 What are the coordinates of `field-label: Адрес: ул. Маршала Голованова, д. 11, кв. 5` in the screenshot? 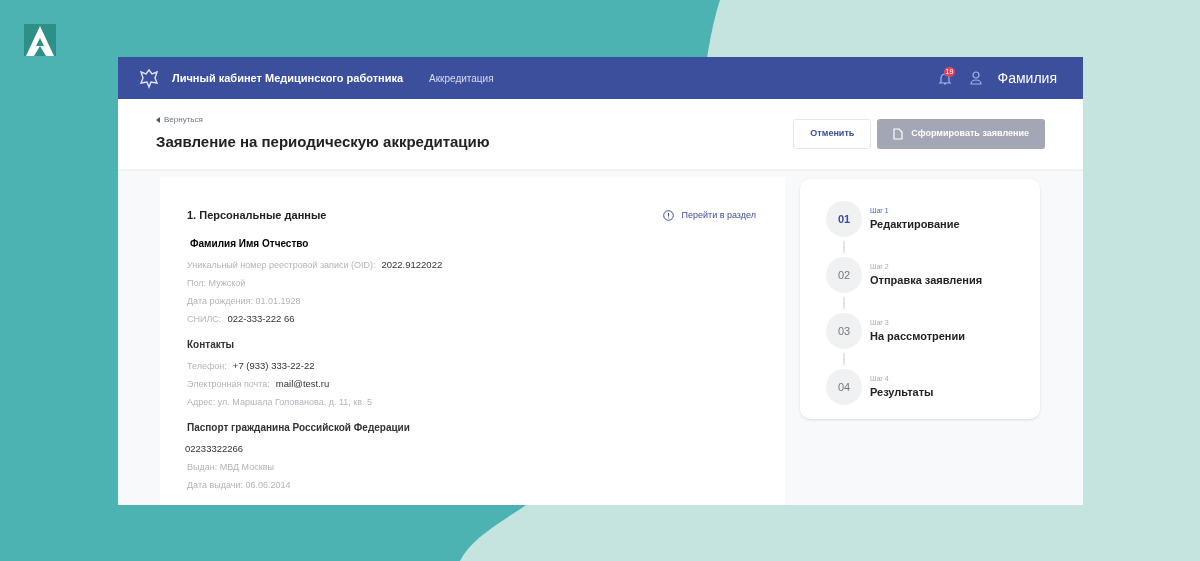 It's located at (280, 401).